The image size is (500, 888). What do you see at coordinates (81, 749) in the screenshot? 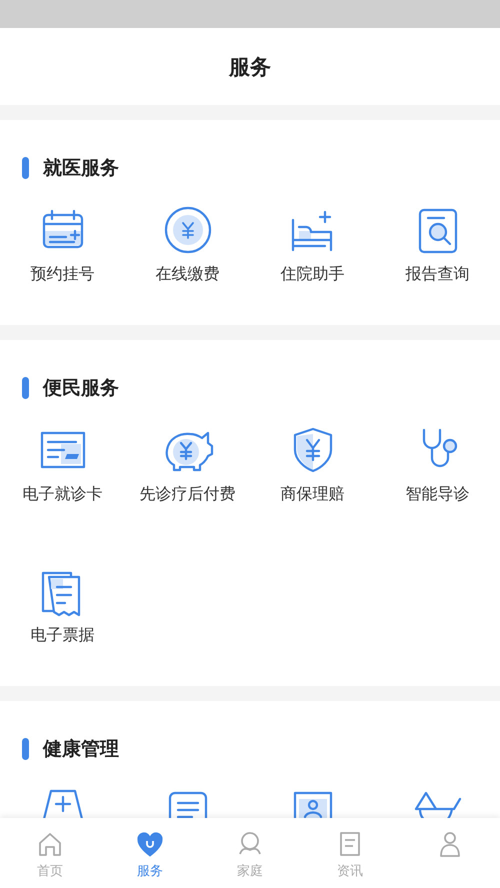
I see `section-title: 健康管理` at bounding box center [81, 749].